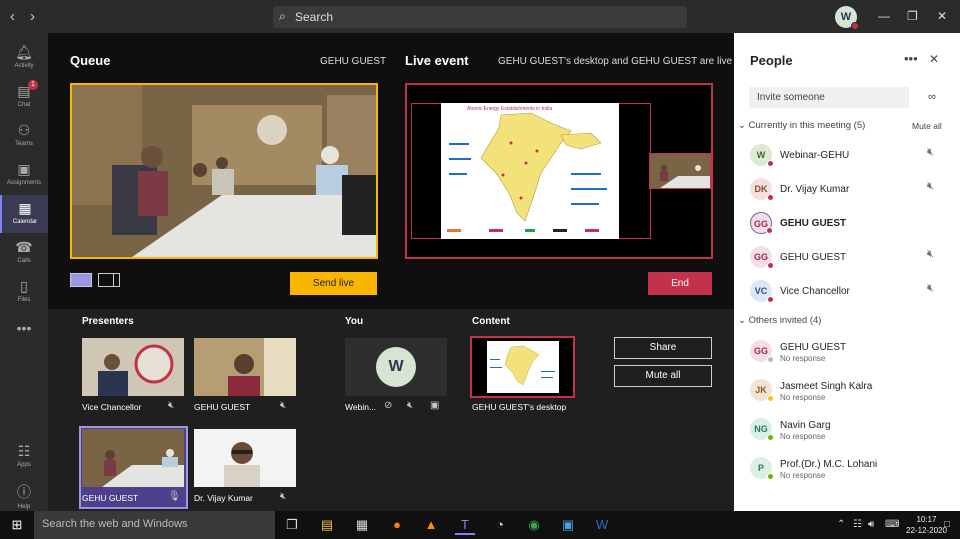  What do you see at coordinates (947, 524) in the screenshot?
I see `notification-icon: □` at bounding box center [947, 524].